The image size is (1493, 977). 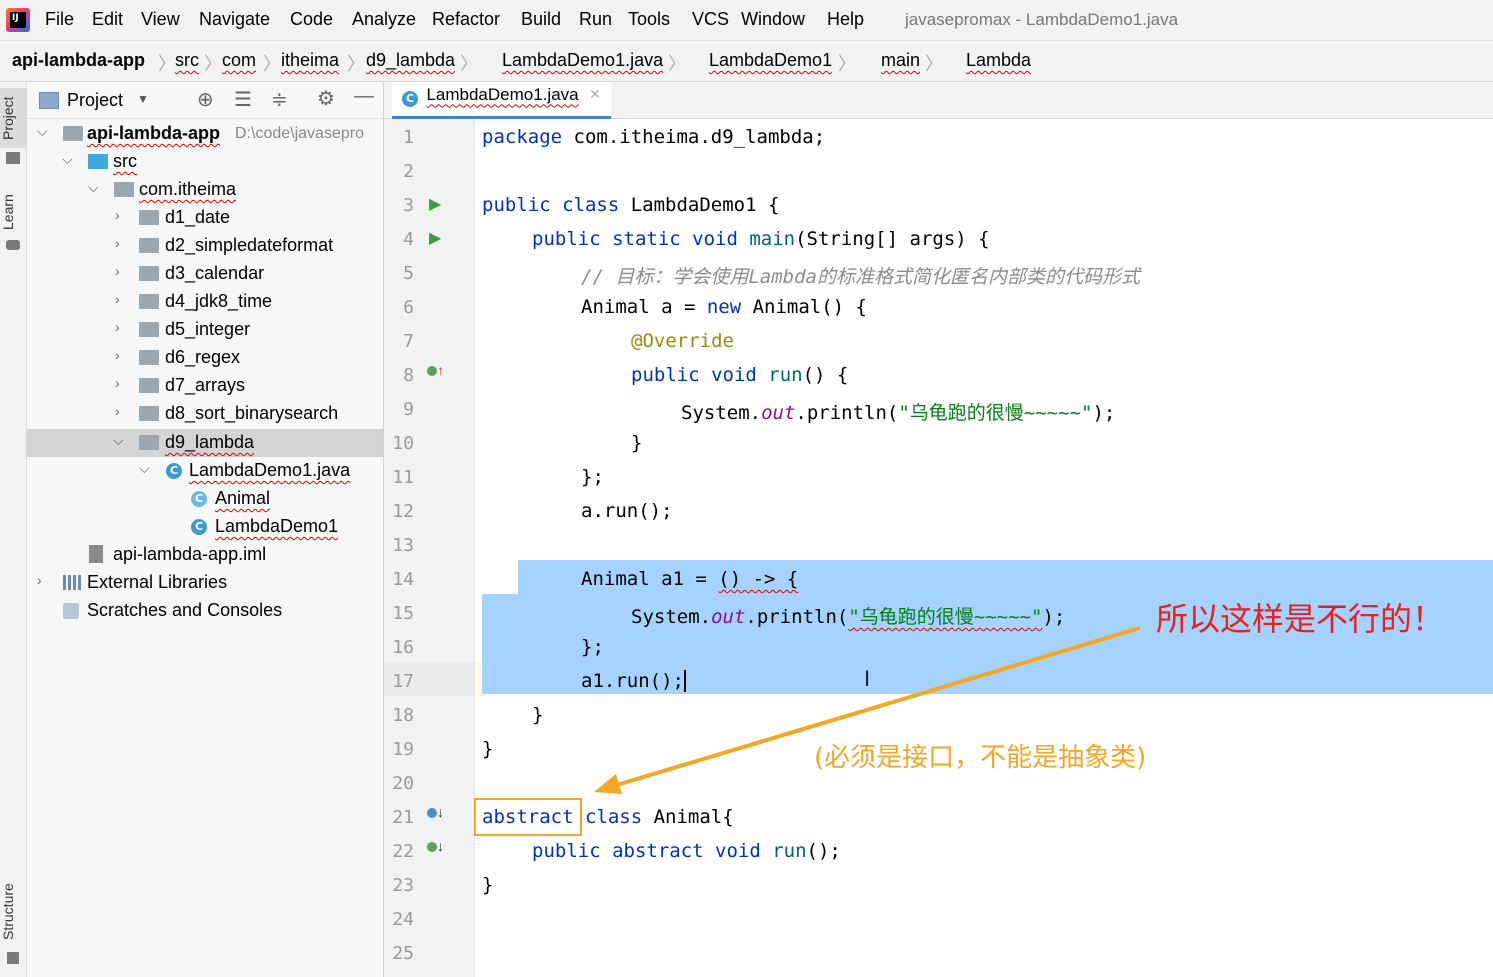 I want to click on code-line-12: a.run();, so click(x=627, y=511).